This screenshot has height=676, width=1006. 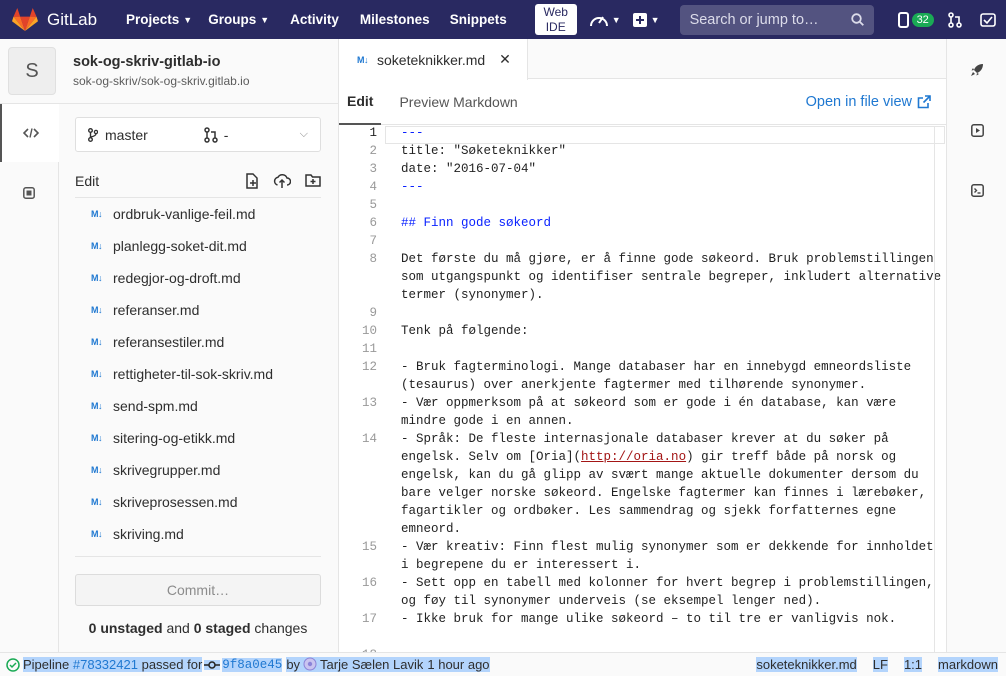 What do you see at coordinates (555, 26) in the screenshot?
I see `web-ide-line2: IDE` at bounding box center [555, 26].